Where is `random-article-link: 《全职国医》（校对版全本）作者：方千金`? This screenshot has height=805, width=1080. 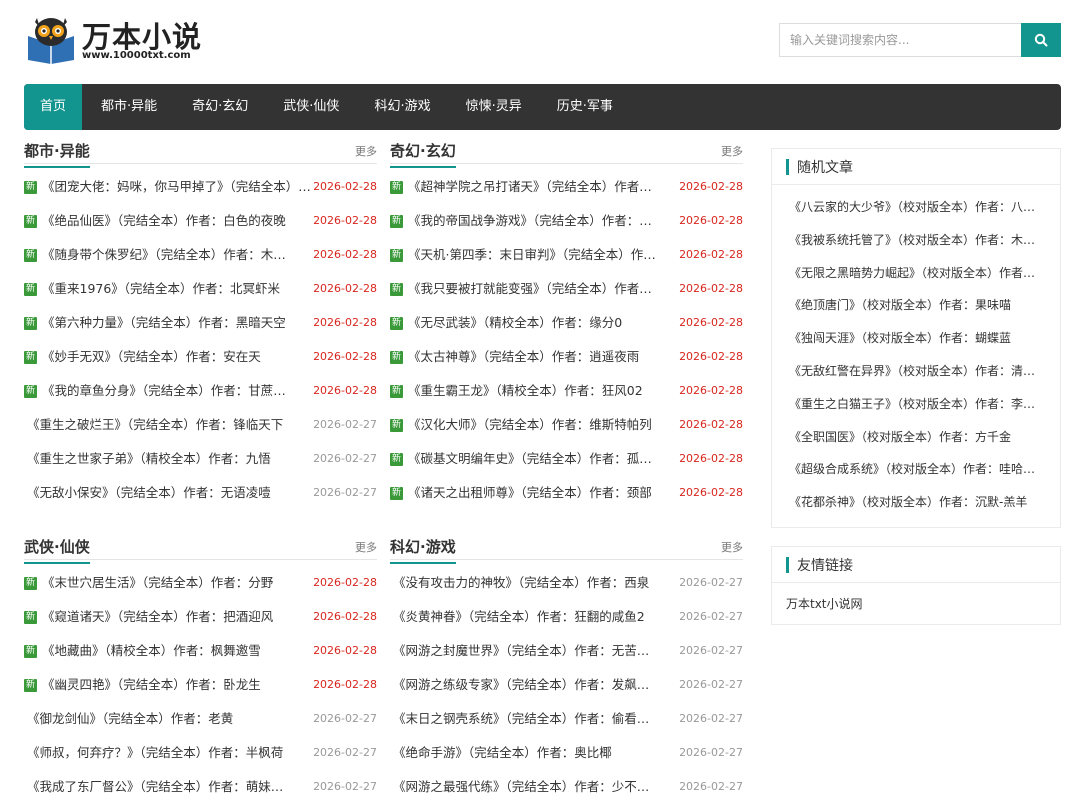
random-article-link: 《全职国医》（校对版全本）作者：方千金 is located at coordinates (917, 437).